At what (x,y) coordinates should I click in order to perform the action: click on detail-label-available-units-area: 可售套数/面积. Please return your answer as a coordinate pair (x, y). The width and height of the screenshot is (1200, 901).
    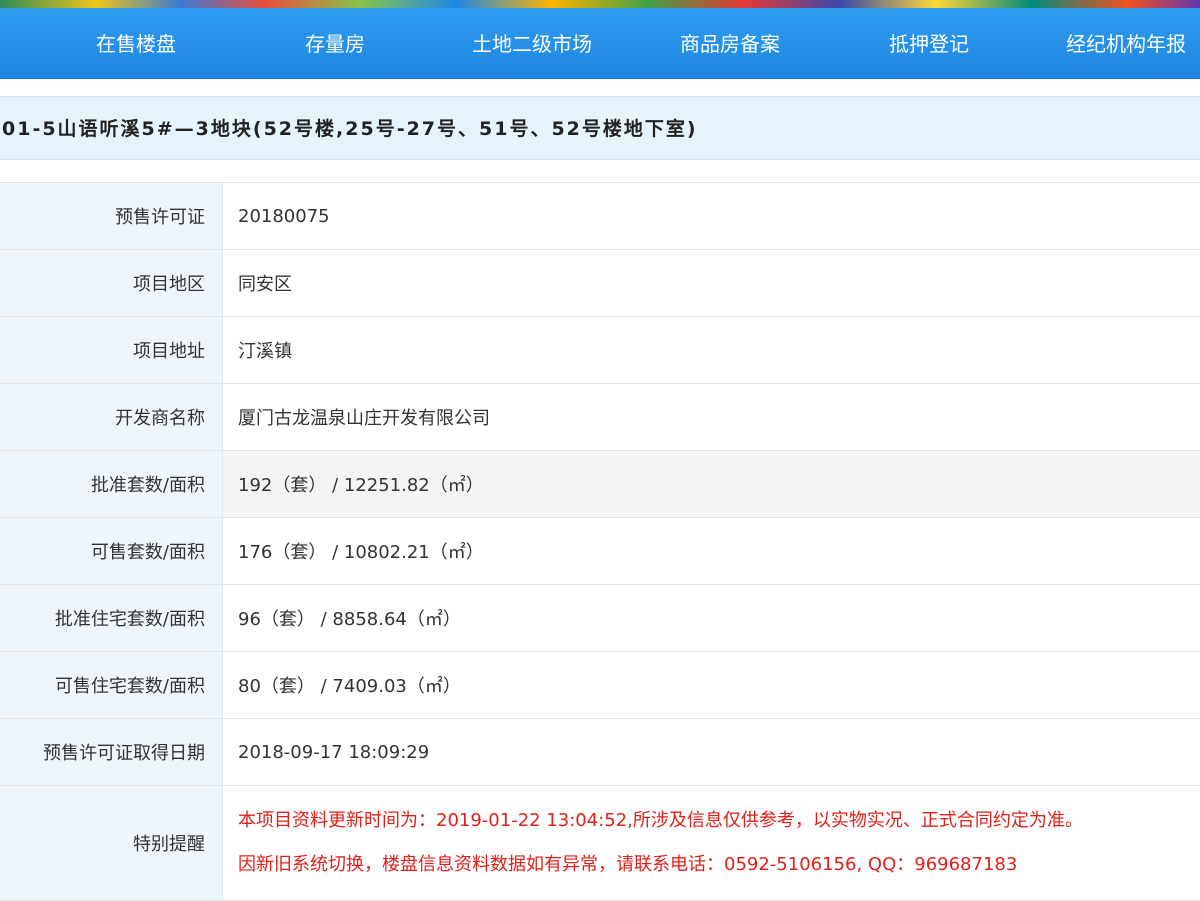
    Looking at the image, I should click on (111, 551).